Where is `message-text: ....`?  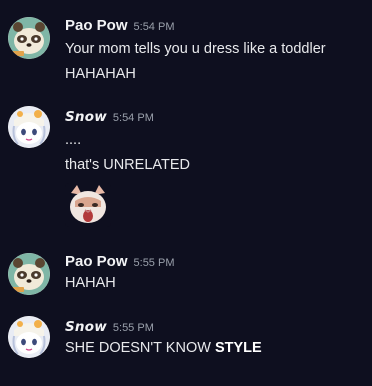
message-text: .... is located at coordinates (73, 140).